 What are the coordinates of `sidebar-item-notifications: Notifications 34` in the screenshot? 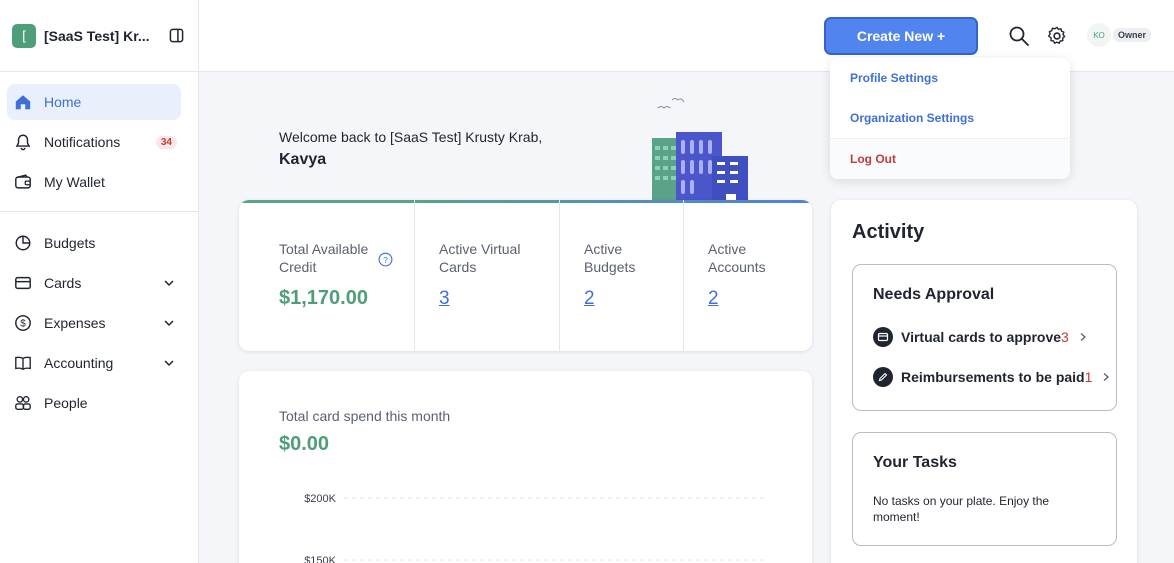 It's located at (94, 142).